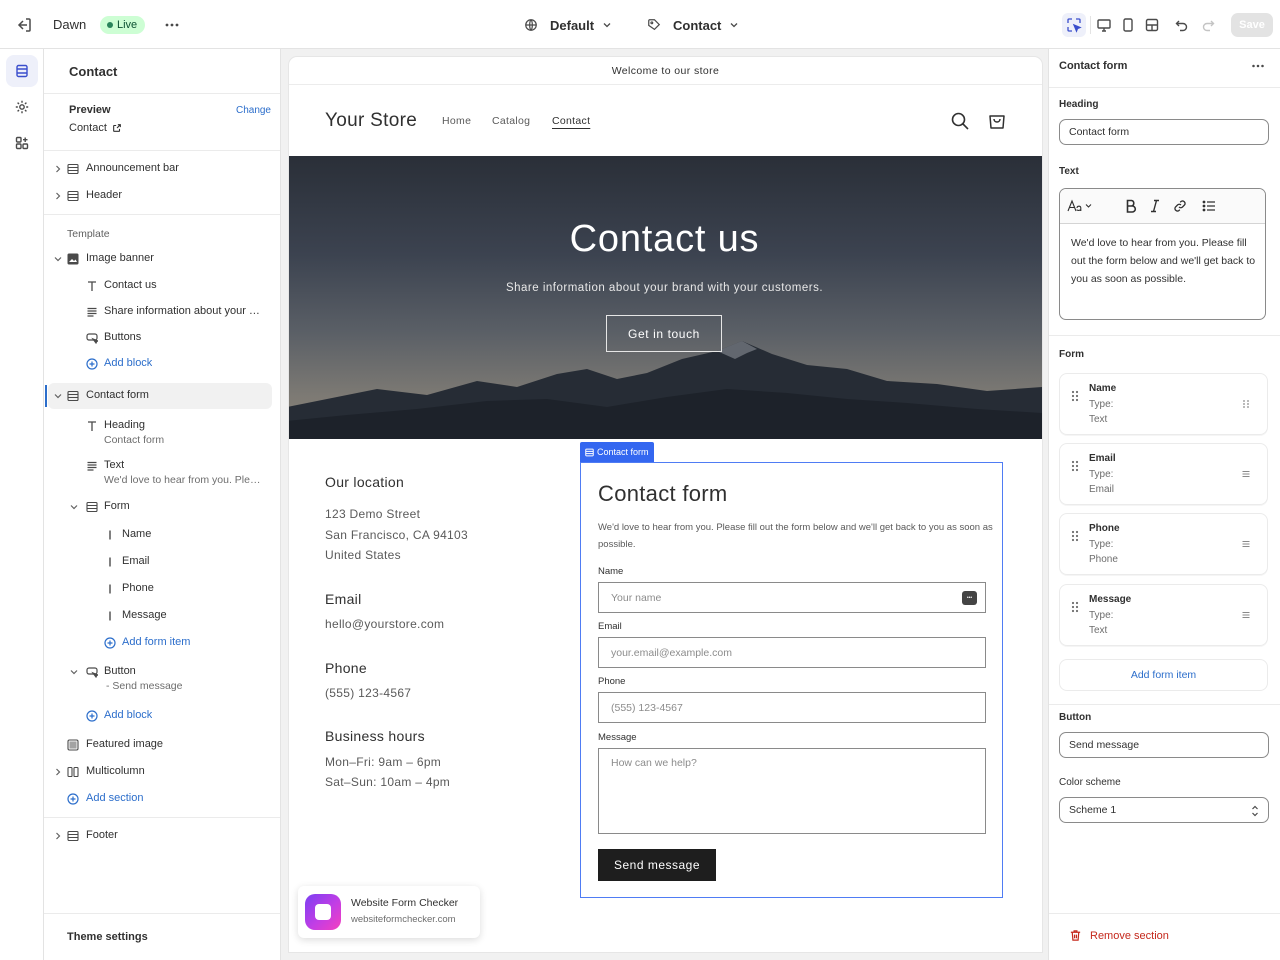 This screenshot has width=1280, height=960. Describe the element at coordinates (1101, 404) in the screenshot. I see `form-item-type-label: Type:` at that location.